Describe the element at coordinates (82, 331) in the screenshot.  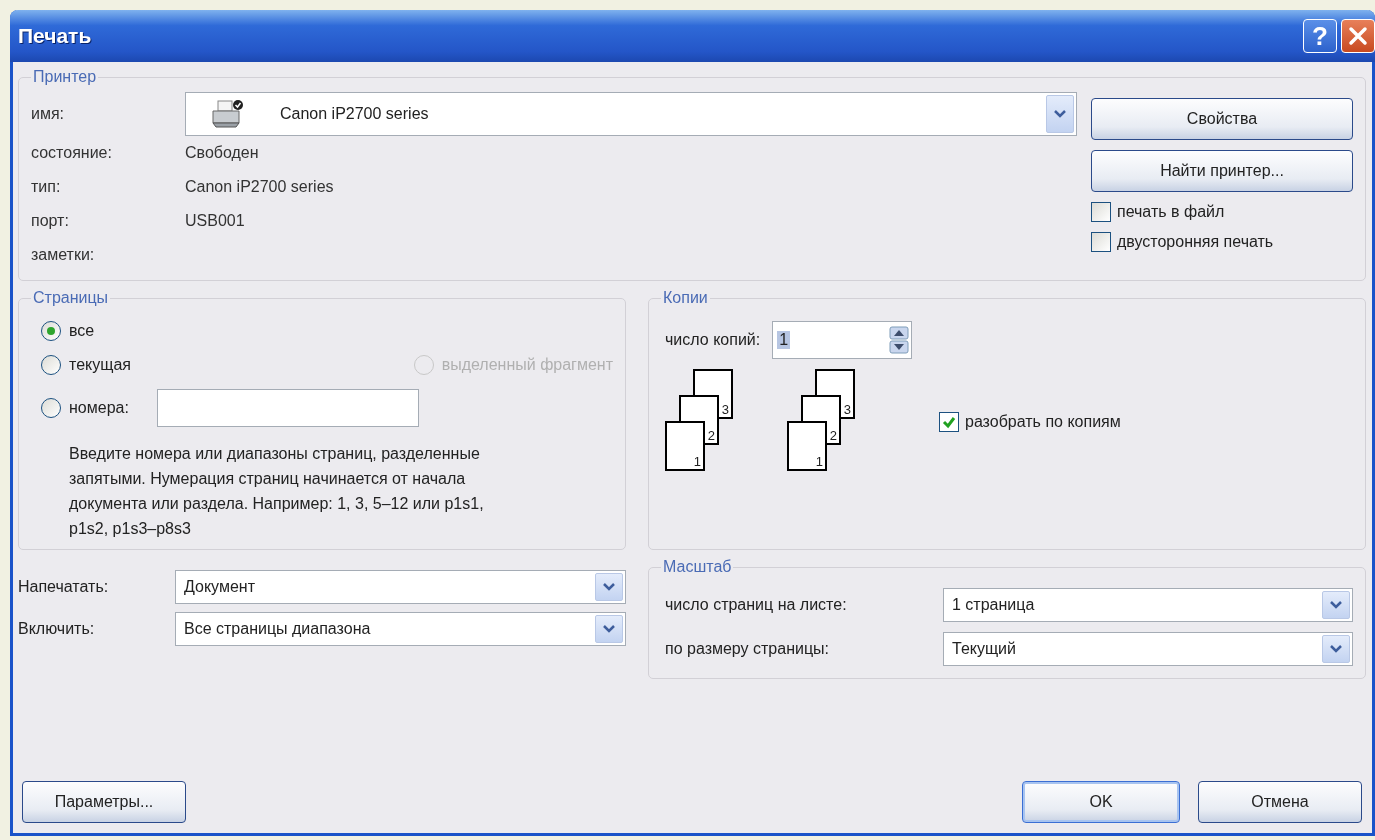
I see `radio-label: все` at that location.